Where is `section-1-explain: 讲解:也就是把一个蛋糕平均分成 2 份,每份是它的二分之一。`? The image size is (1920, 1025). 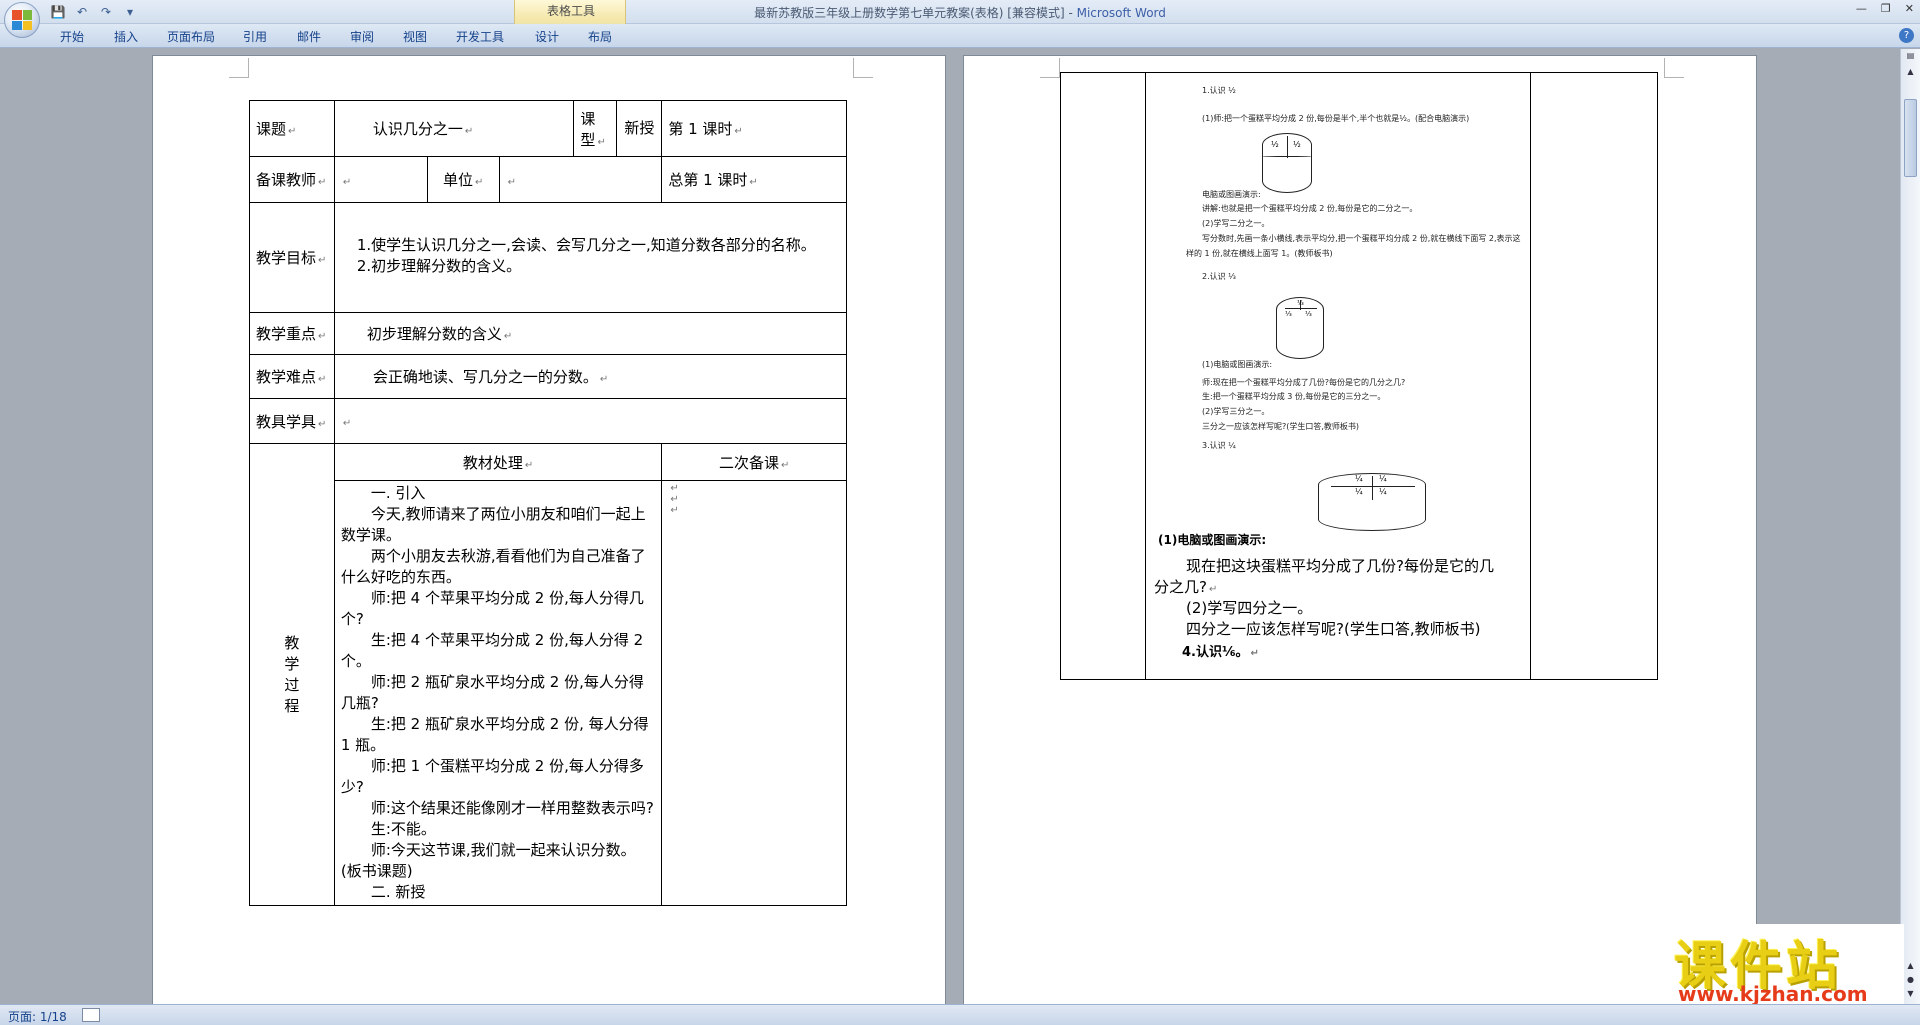
section-1-explain: 讲解:也就是把一个蛋糕平均分成 2 份,每份是它的二分之一。 is located at coordinates (1310, 208).